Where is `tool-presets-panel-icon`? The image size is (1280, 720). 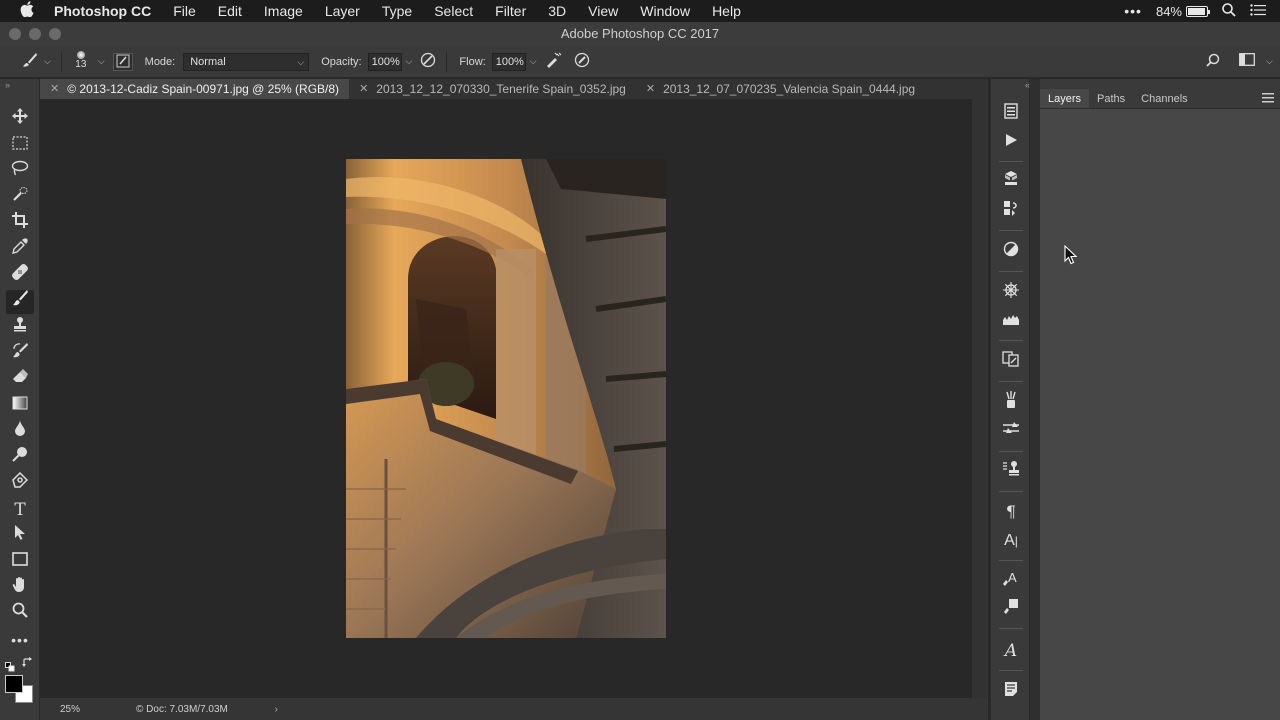
tool-presets-panel-icon is located at coordinates (1011, 472).